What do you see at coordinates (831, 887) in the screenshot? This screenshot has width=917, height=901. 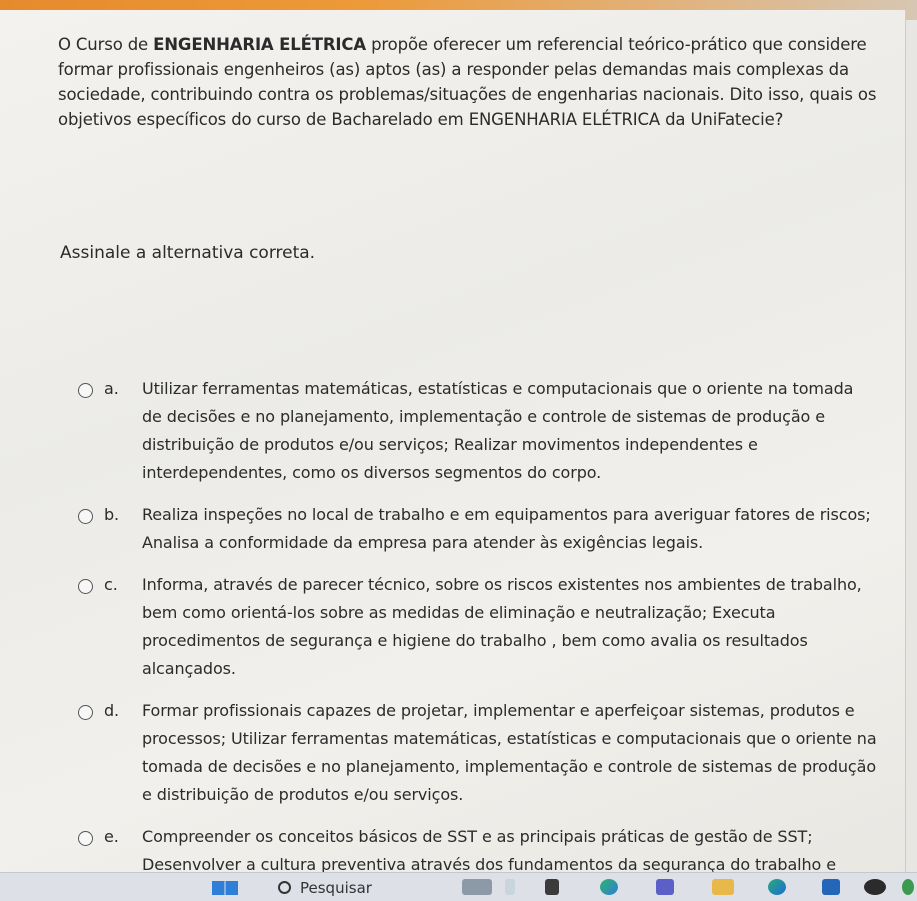 I see `store-icon` at bounding box center [831, 887].